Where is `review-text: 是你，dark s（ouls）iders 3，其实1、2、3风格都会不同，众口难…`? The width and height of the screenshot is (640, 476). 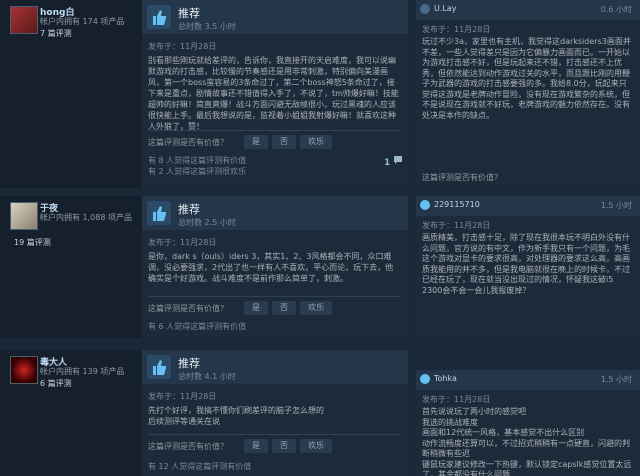
review-text: 是你，dark s（ouls）iders 3，其实1、2、3风格都会不同，众口难… is located at coordinates (271, 267).